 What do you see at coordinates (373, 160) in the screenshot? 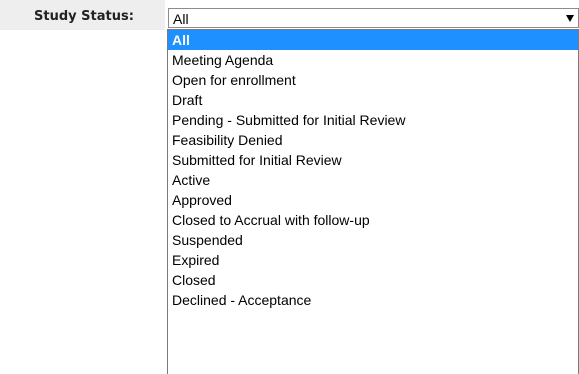
I see `dropdown-option-submitted-for-initial-review: Submitted for Initial Review` at bounding box center [373, 160].